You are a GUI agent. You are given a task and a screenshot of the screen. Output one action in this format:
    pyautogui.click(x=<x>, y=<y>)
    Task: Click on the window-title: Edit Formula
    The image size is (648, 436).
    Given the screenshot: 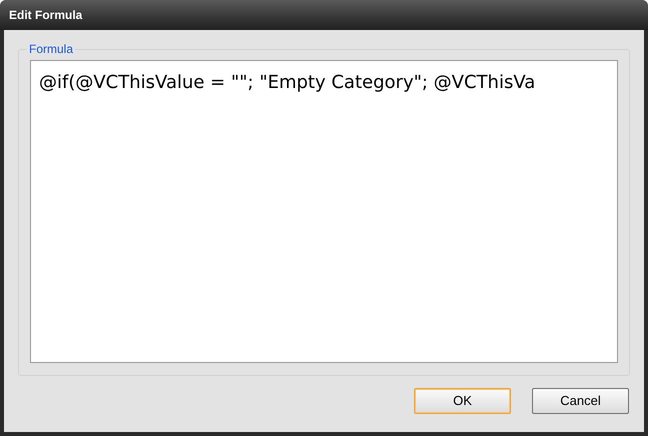 What is the action you would take?
    pyautogui.click(x=45, y=15)
    